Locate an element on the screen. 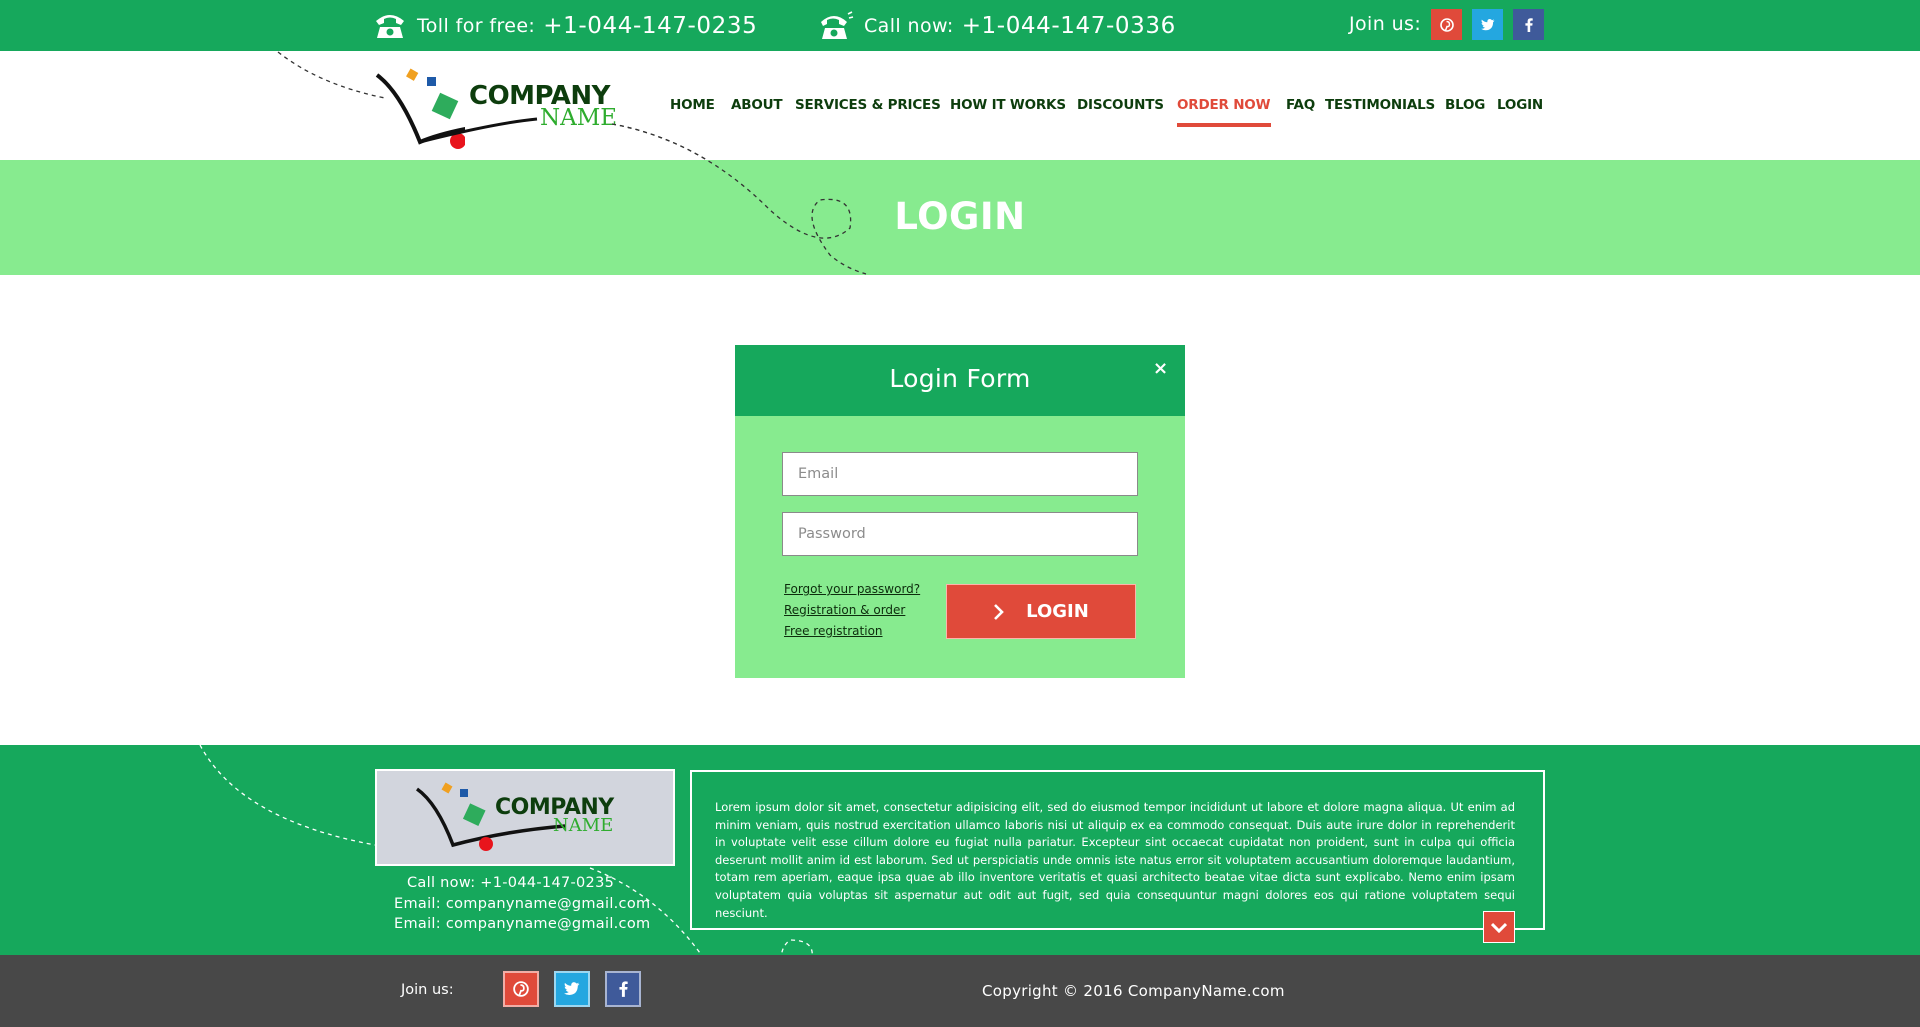  free-registration-link: Free registration is located at coordinates (833, 631).